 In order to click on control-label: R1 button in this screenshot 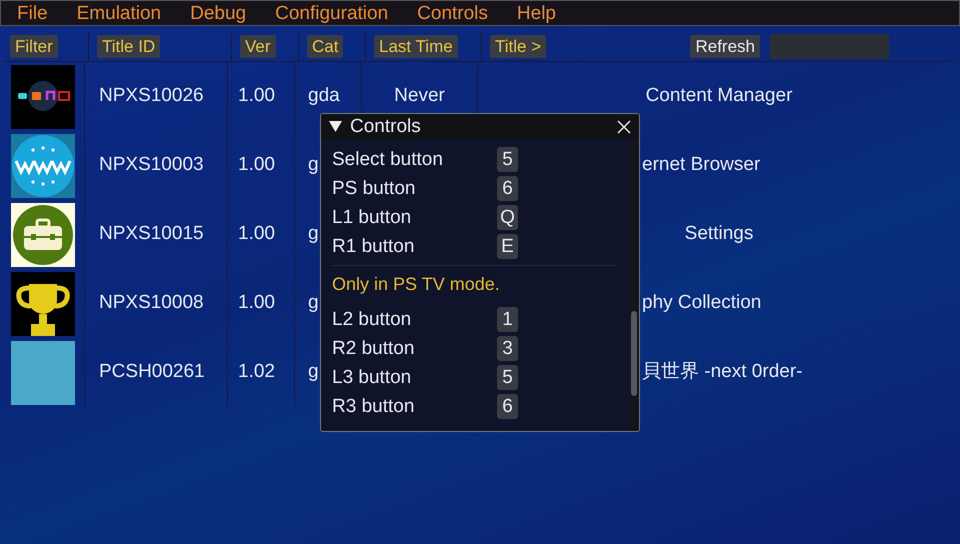, I will do `click(374, 246)`.